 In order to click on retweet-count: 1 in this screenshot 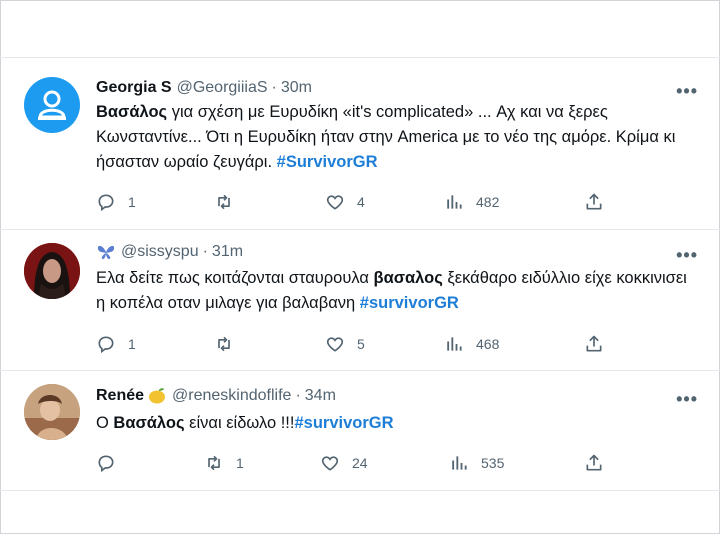, I will do `click(240, 463)`.